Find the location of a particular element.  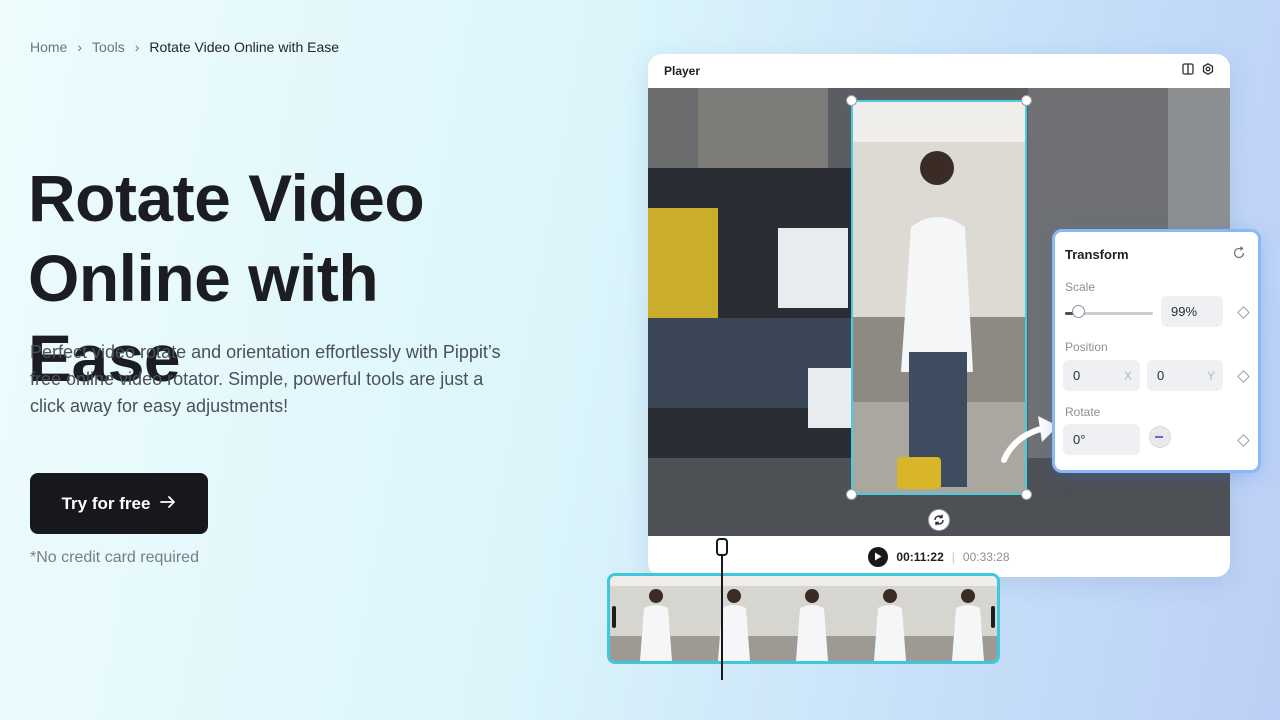

rotate-input: 0° is located at coordinates (1101, 439).